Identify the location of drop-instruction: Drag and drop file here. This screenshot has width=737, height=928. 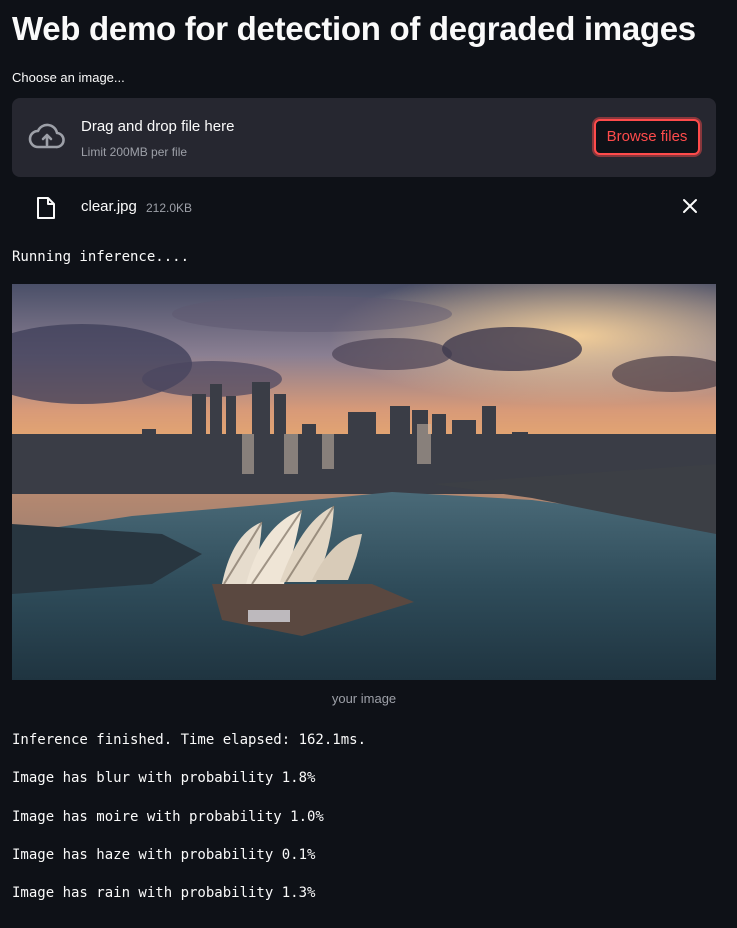
(158, 126).